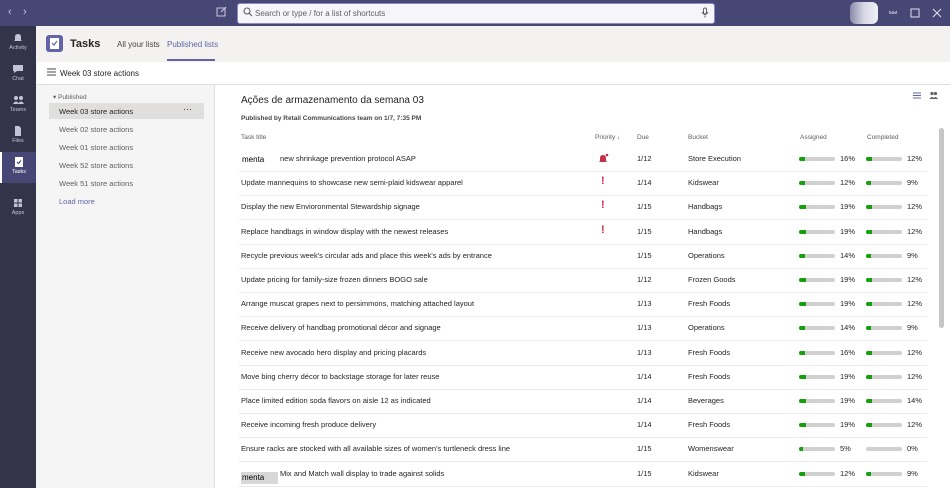  What do you see at coordinates (644, 231) in the screenshot?
I see `due-date: 1/15` at bounding box center [644, 231].